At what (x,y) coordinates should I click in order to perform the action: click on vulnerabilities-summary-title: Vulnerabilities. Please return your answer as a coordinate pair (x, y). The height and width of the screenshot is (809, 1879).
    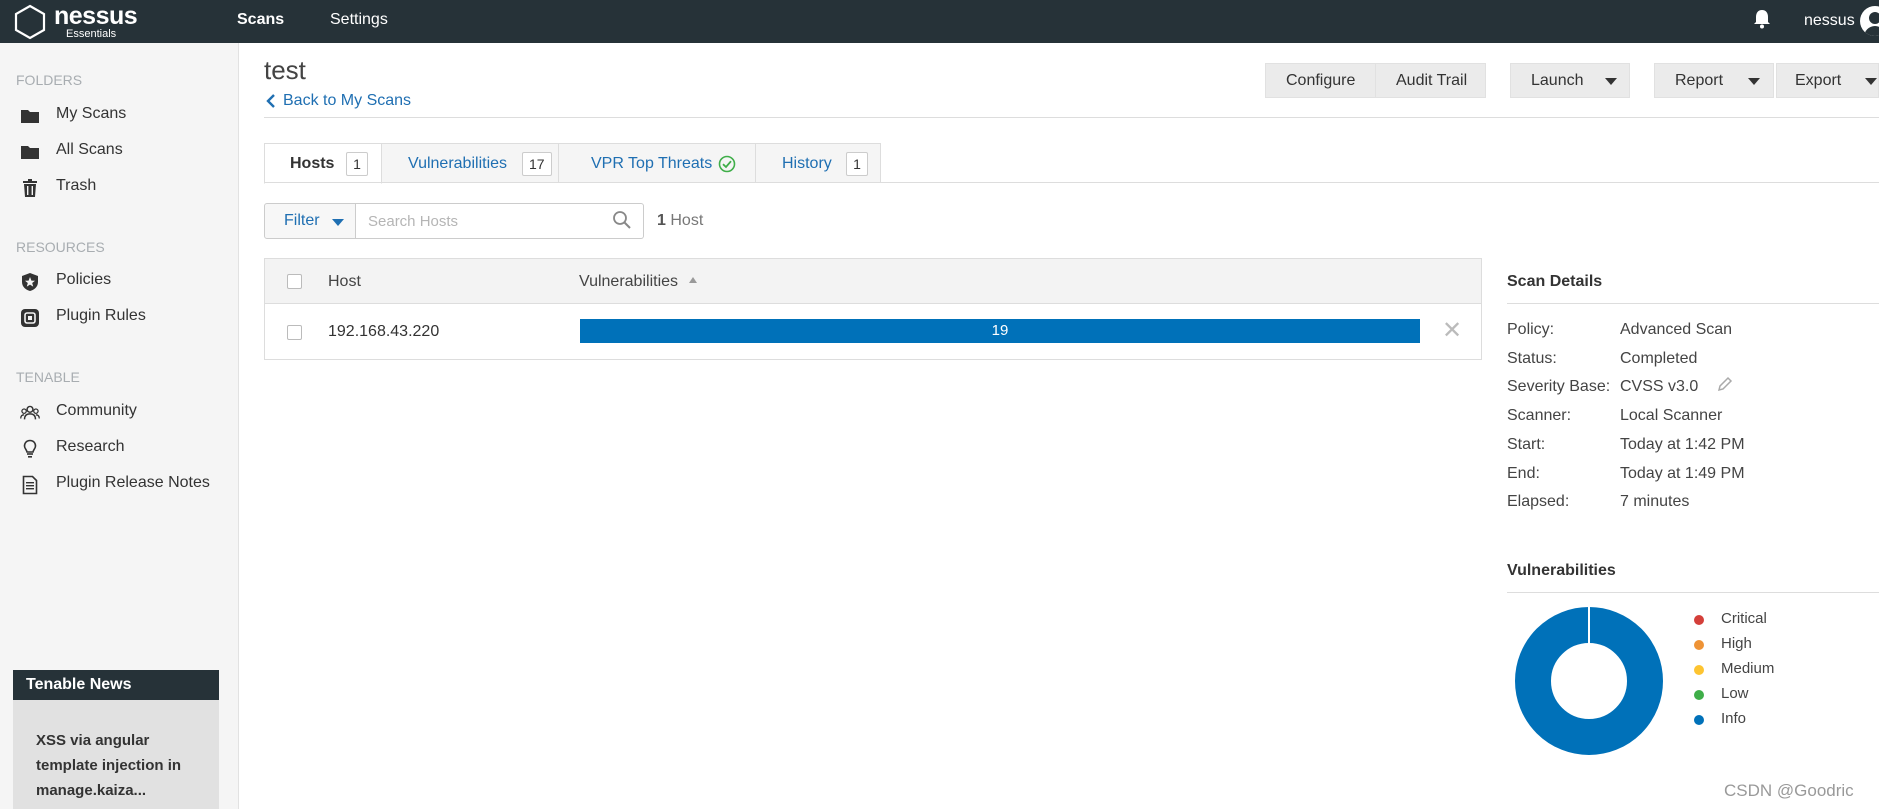
    Looking at the image, I should click on (1561, 570).